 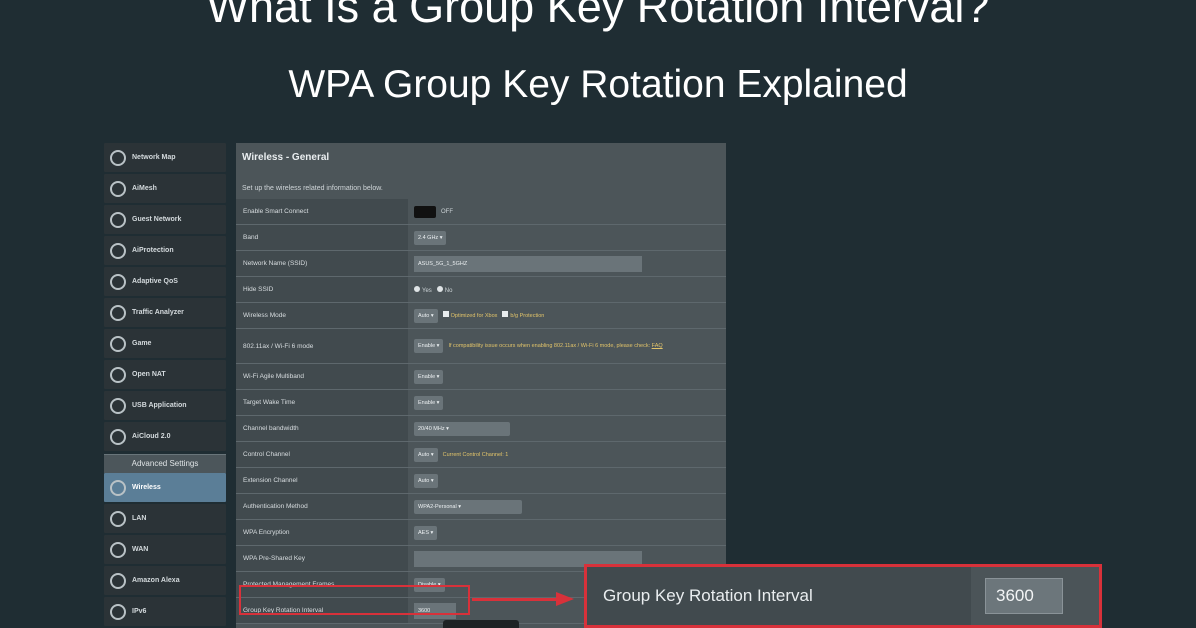 What do you see at coordinates (142, 343) in the screenshot?
I see `sidebar-item-label: Game` at bounding box center [142, 343].